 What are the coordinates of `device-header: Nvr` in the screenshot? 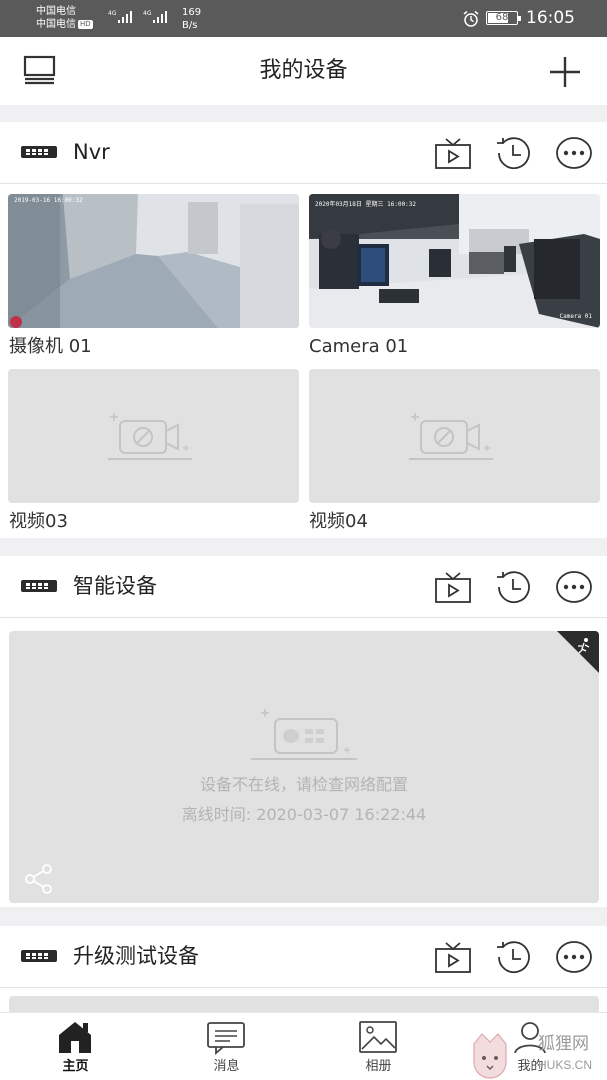 It's located at (303, 153).